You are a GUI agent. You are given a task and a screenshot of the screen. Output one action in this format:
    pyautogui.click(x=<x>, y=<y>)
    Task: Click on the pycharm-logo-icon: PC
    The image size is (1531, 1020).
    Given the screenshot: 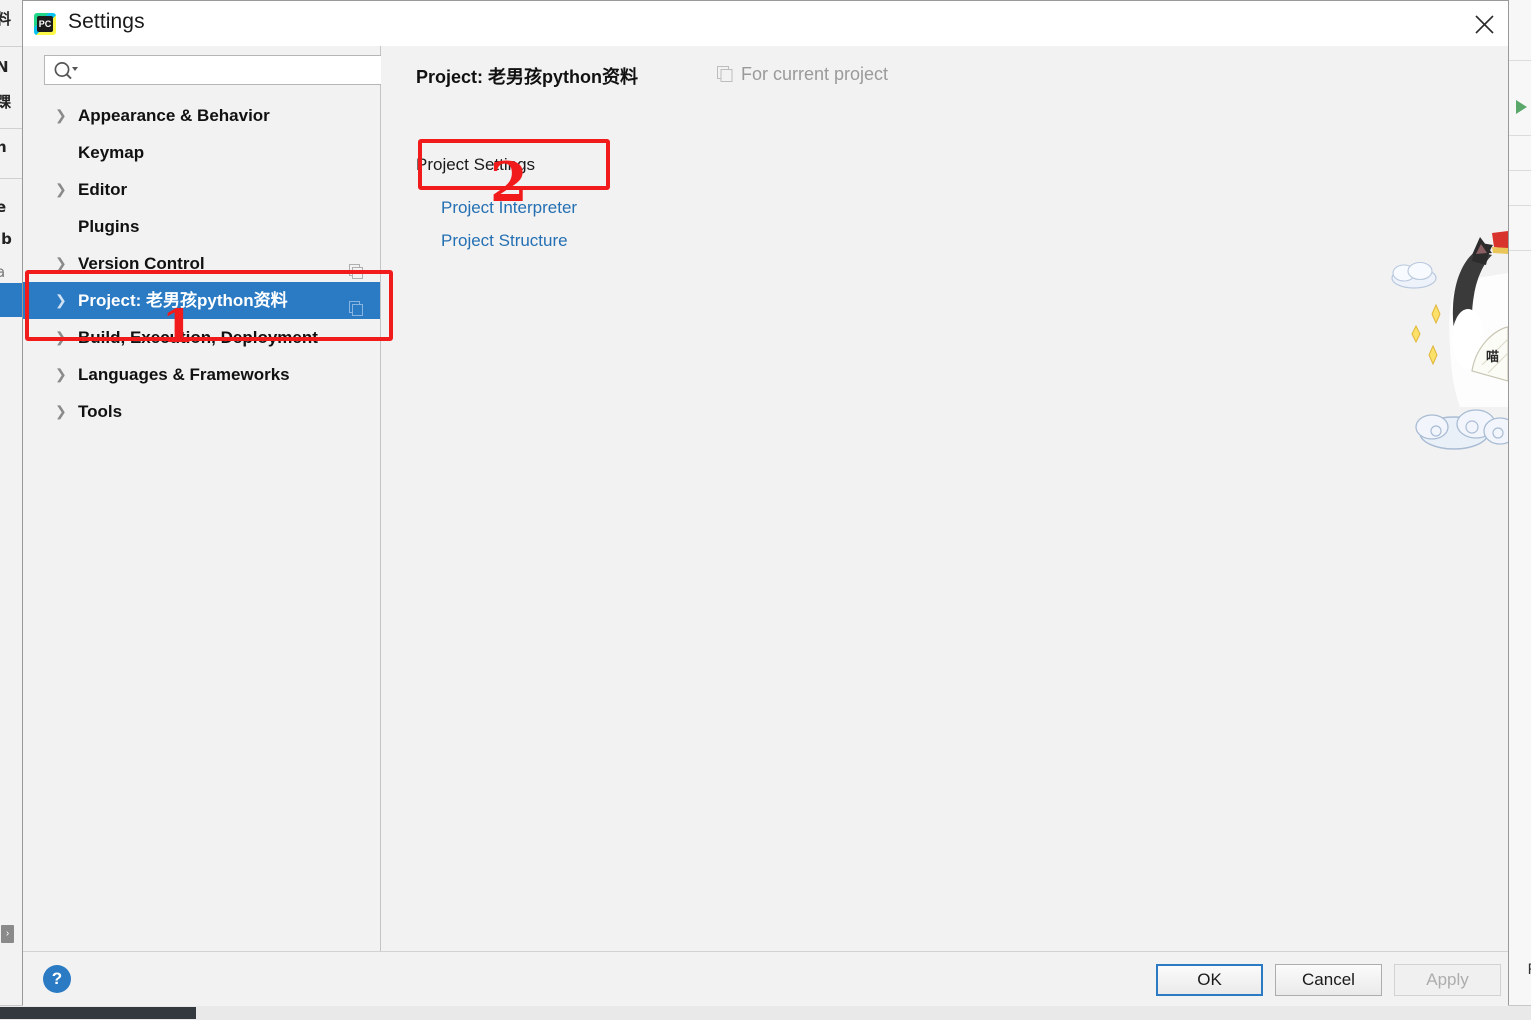 What is the action you would take?
    pyautogui.click(x=45, y=24)
    